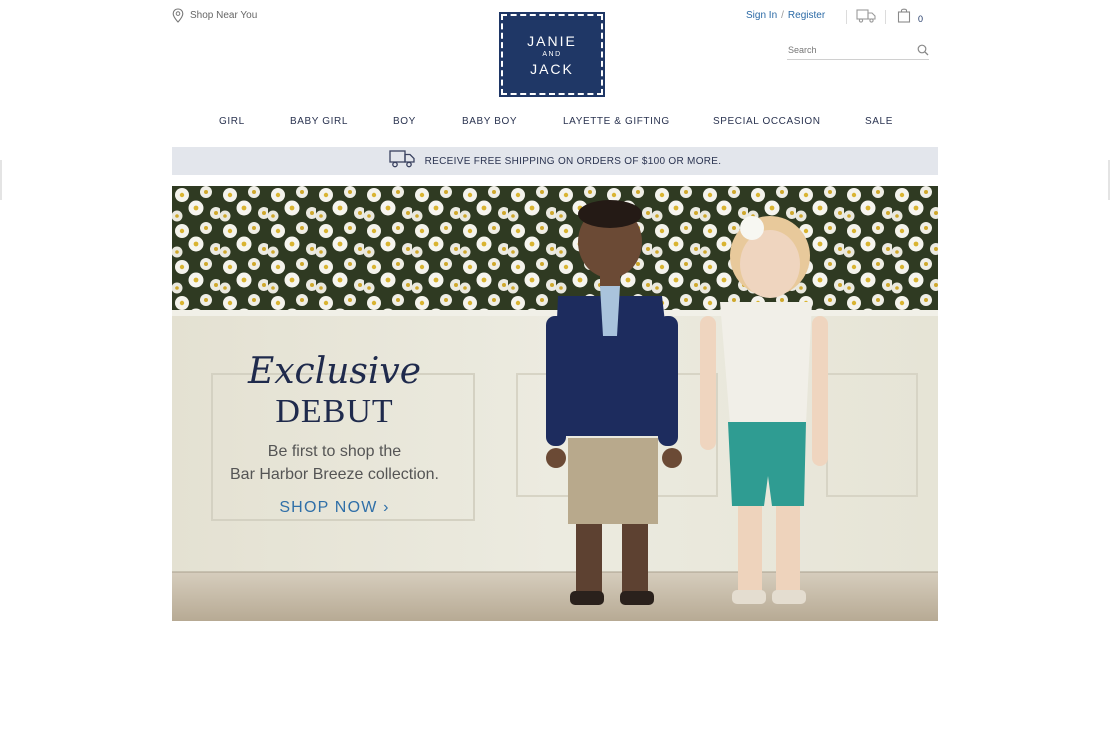 Image resolution: width=1110 pixels, height=750 pixels. Describe the element at coordinates (761, 15) in the screenshot. I see `sign-in-link: Sign In` at that location.